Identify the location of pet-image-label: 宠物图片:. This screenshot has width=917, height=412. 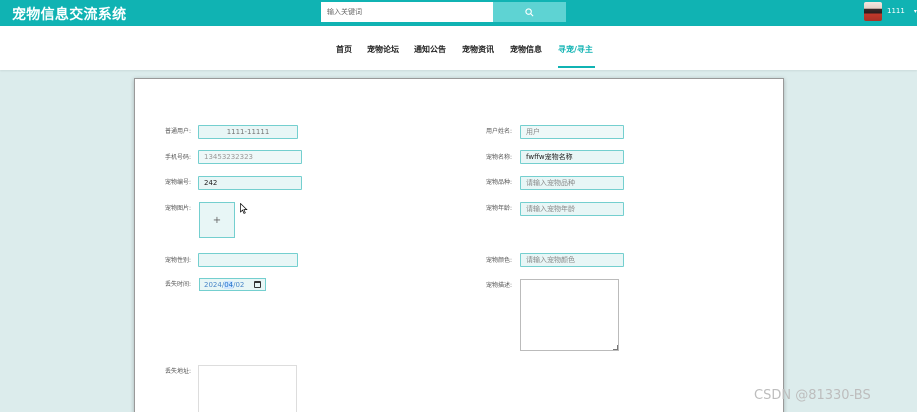
(178, 208).